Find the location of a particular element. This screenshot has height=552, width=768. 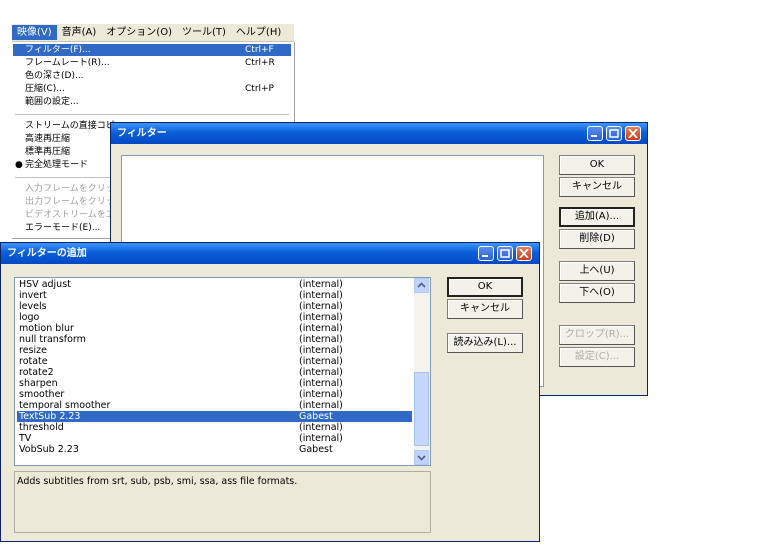

menu-item-frame-rate: フレームレート(R)... Ctrl+R is located at coordinates (152, 63).